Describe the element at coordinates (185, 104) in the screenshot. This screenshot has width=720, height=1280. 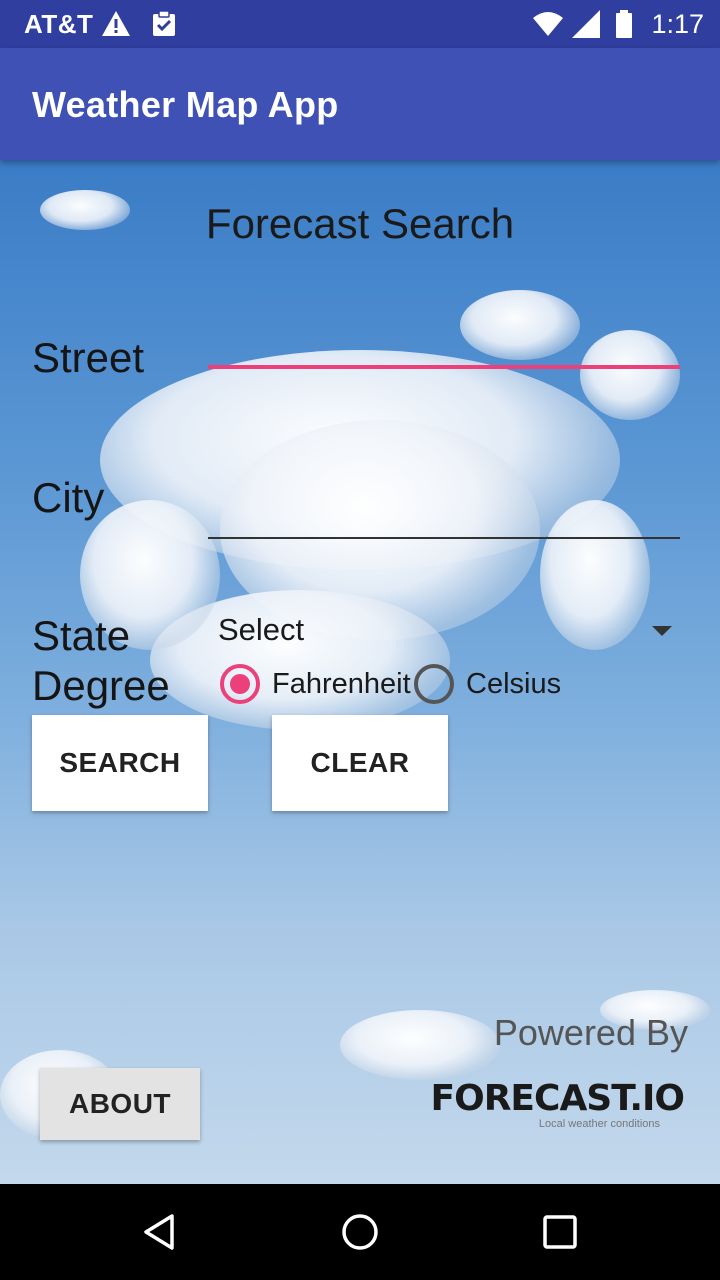
I see `app-title: Weather Map App` at that location.